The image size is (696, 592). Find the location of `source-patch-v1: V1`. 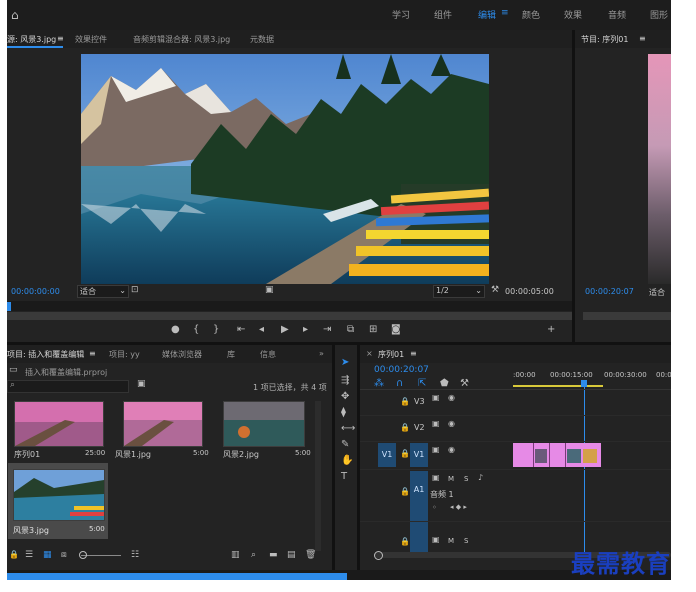

source-patch-v1: V1 is located at coordinates (387, 455).